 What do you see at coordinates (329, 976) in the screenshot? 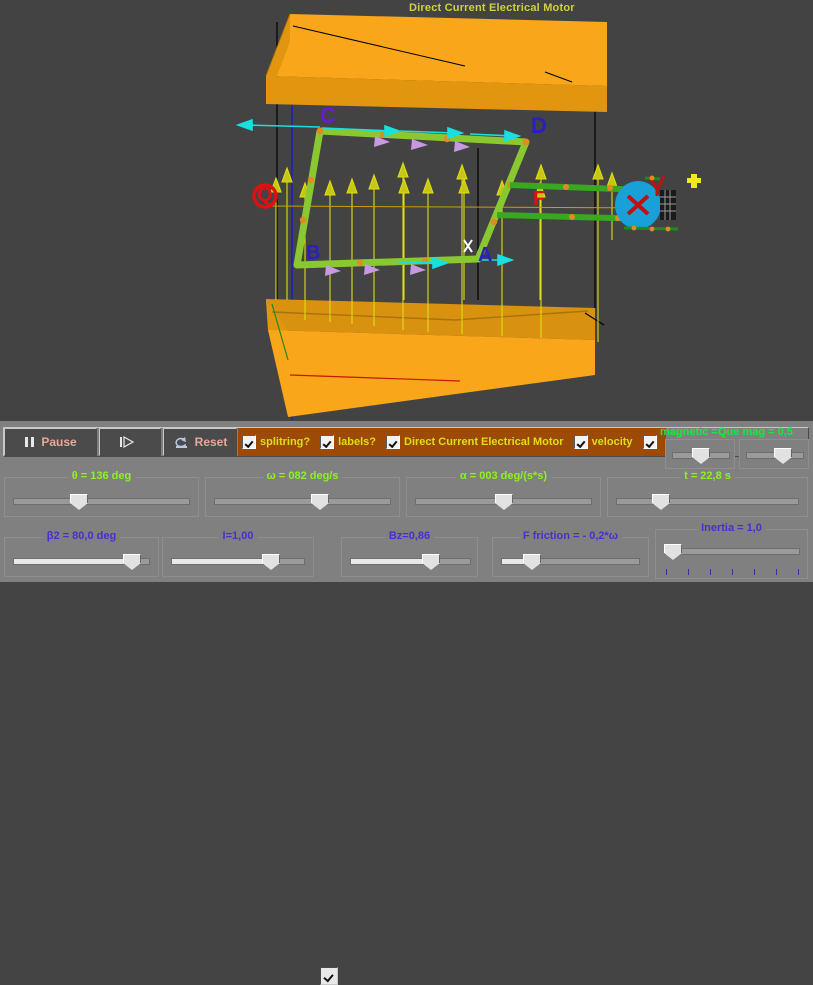
I see `extra-checkbox` at bounding box center [329, 976].